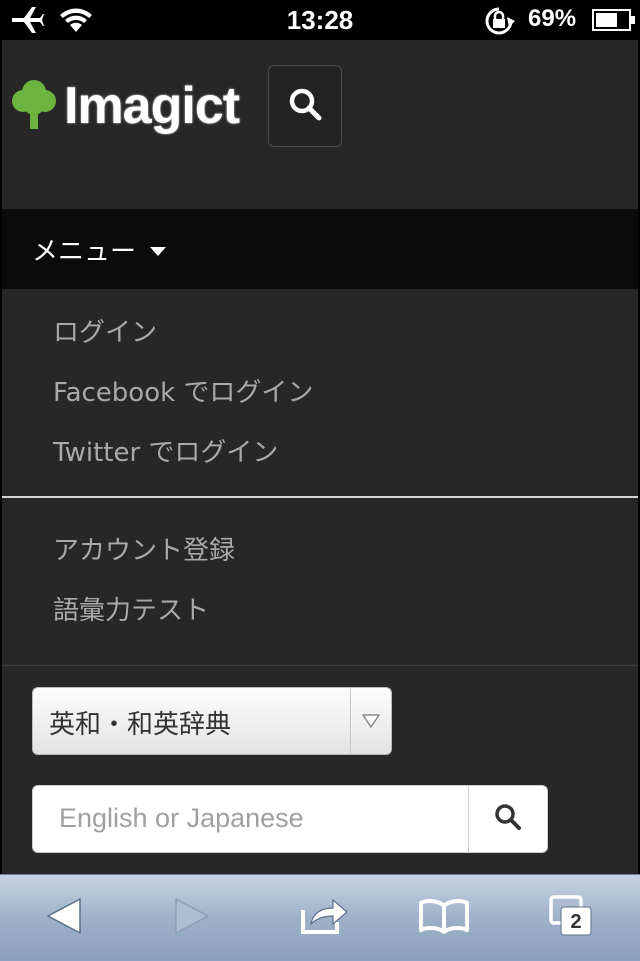 This screenshot has width=640, height=961. What do you see at coordinates (575, 922) in the screenshot?
I see `tab-count: 2` at bounding box center [575, 922].